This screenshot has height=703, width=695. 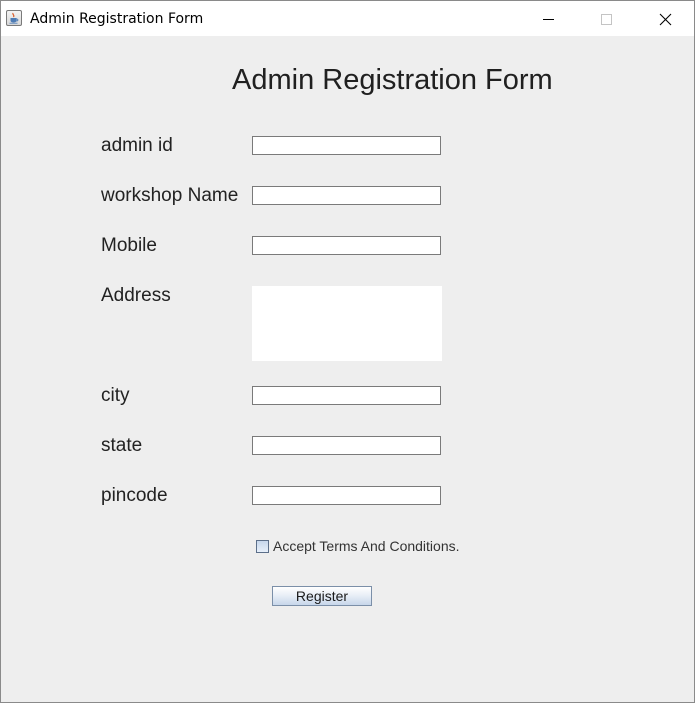 I want to click on workshop-name-input, so click(x=346, y=195).